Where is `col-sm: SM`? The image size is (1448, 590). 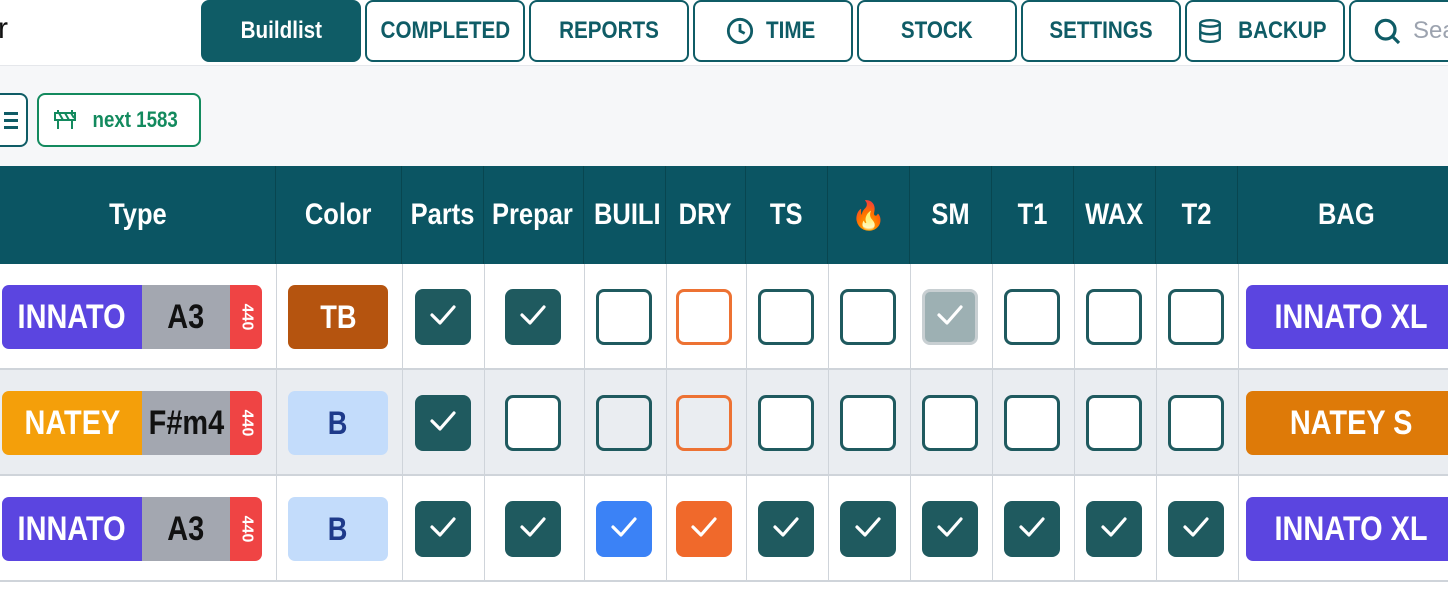
col-sm: SM is located at coordinates (951, 215).